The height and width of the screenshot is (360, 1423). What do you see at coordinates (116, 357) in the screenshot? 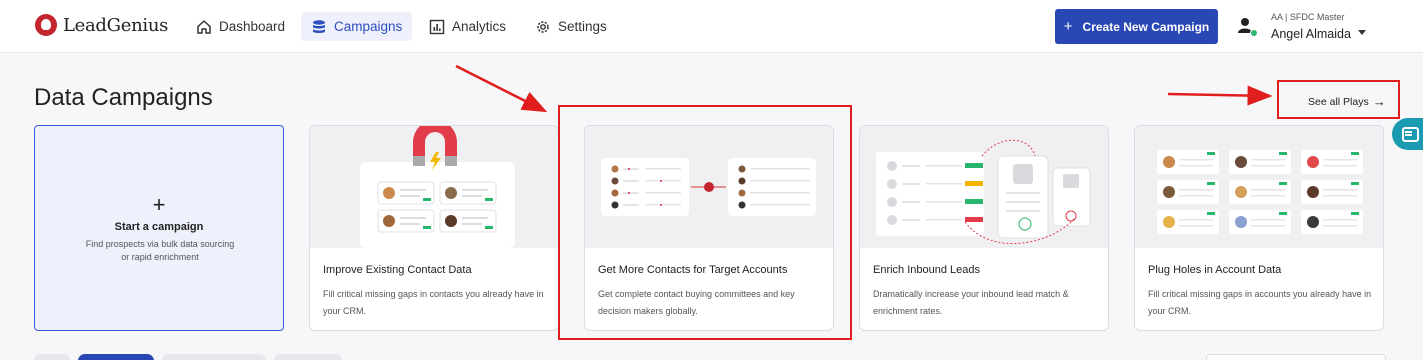
I see `filter-tab-active` at bounding box center [116, 357].